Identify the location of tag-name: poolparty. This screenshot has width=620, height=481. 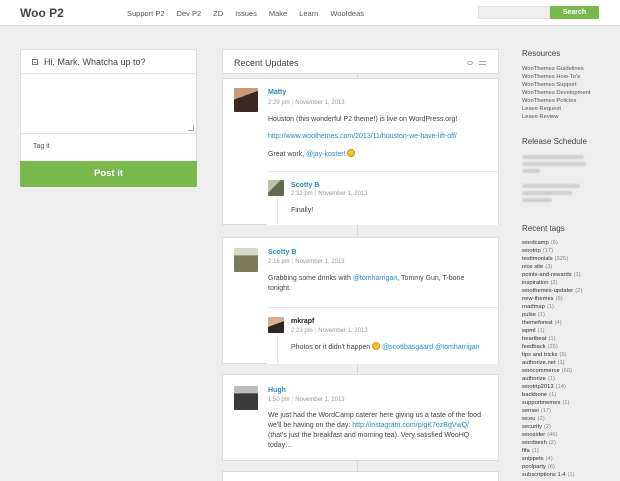
(534, 467).